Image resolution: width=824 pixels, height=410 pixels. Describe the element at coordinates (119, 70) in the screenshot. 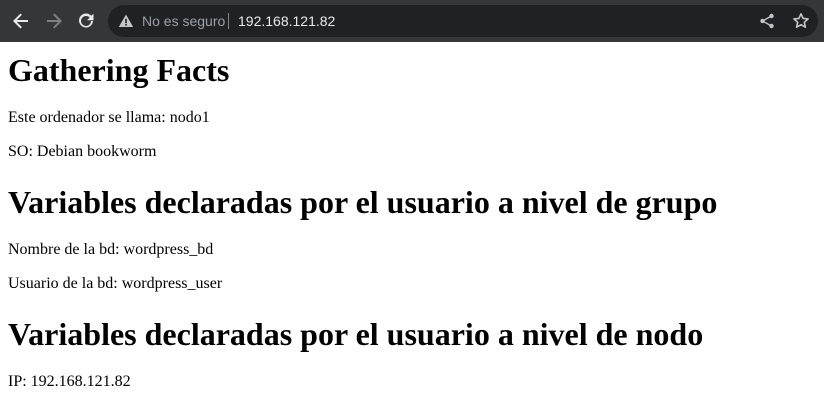

I see `page-title: Gathering Facts` at that location.